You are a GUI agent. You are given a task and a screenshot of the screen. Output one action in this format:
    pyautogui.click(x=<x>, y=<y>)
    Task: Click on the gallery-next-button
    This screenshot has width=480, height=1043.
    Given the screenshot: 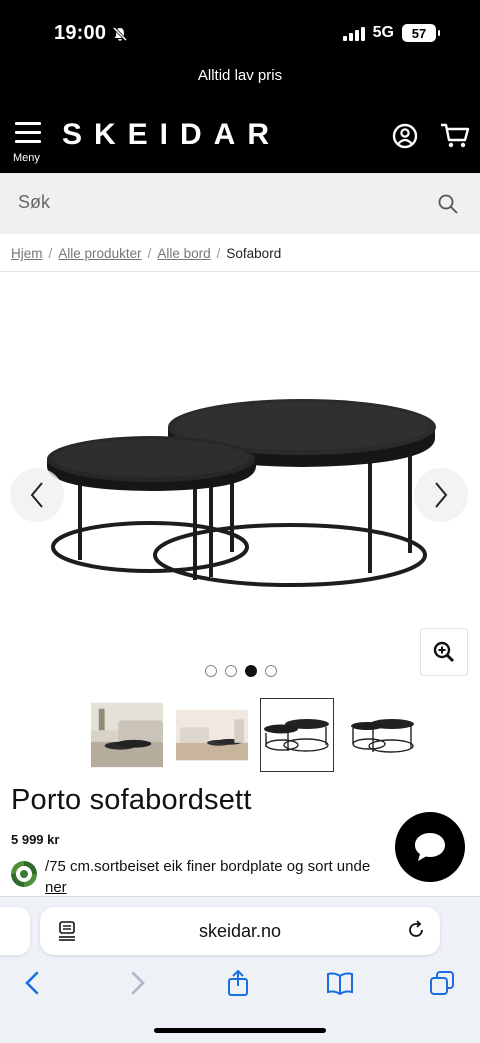 What is the action you would take?
    pyautogui.click(x=441, y=495)
    